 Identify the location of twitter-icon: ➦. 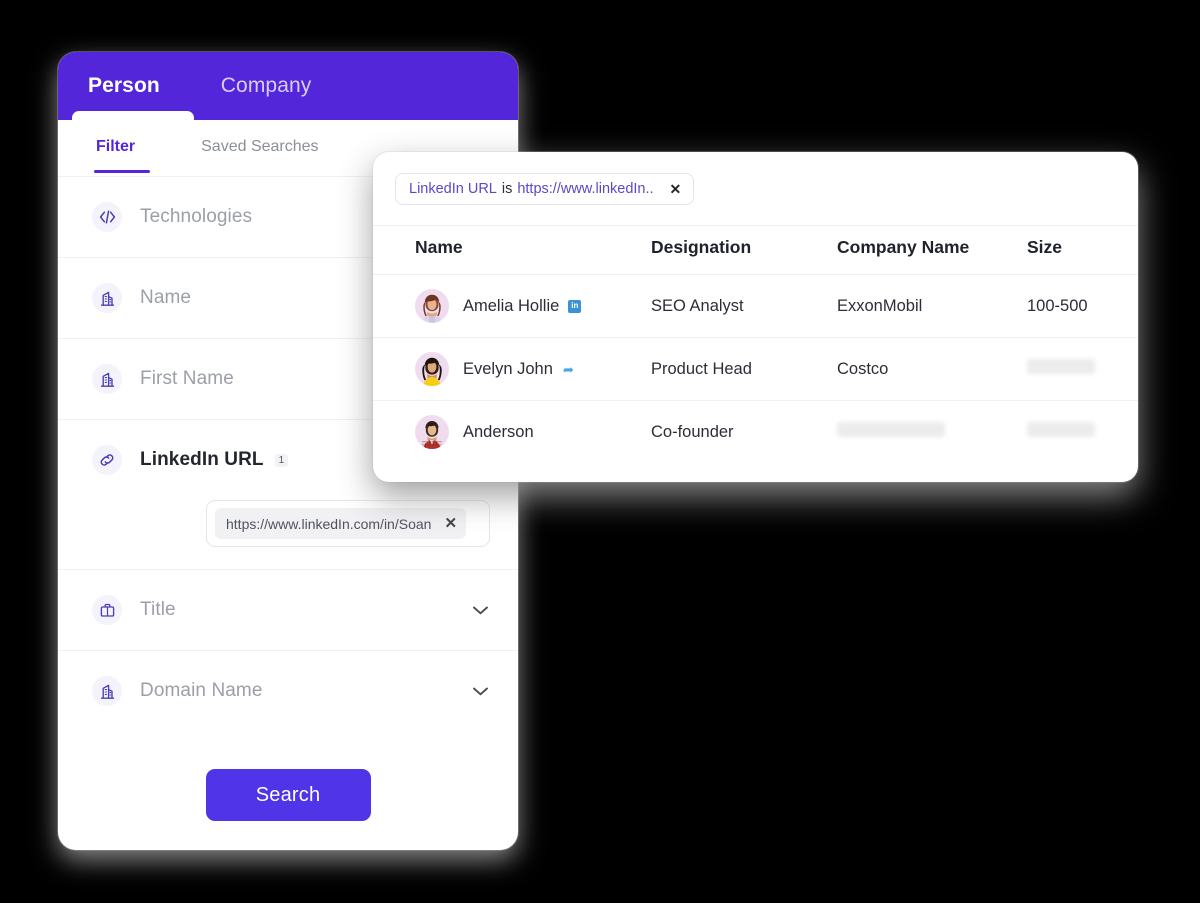
(568, 369).